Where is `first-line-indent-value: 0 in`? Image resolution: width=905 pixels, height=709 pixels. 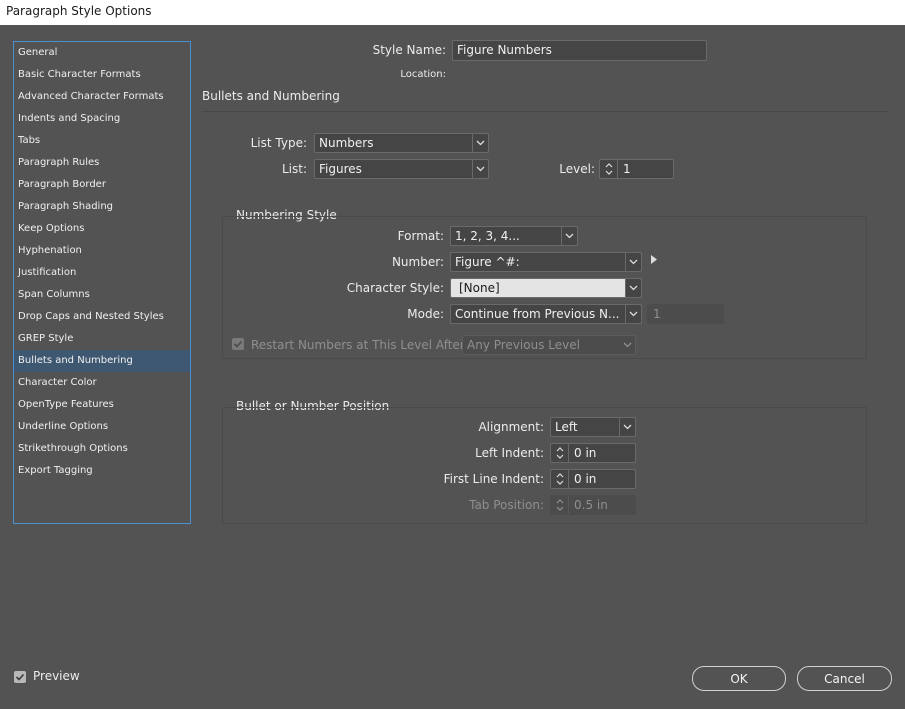
first-line-indent-value: 0 in is located at coordinates (585, 479).